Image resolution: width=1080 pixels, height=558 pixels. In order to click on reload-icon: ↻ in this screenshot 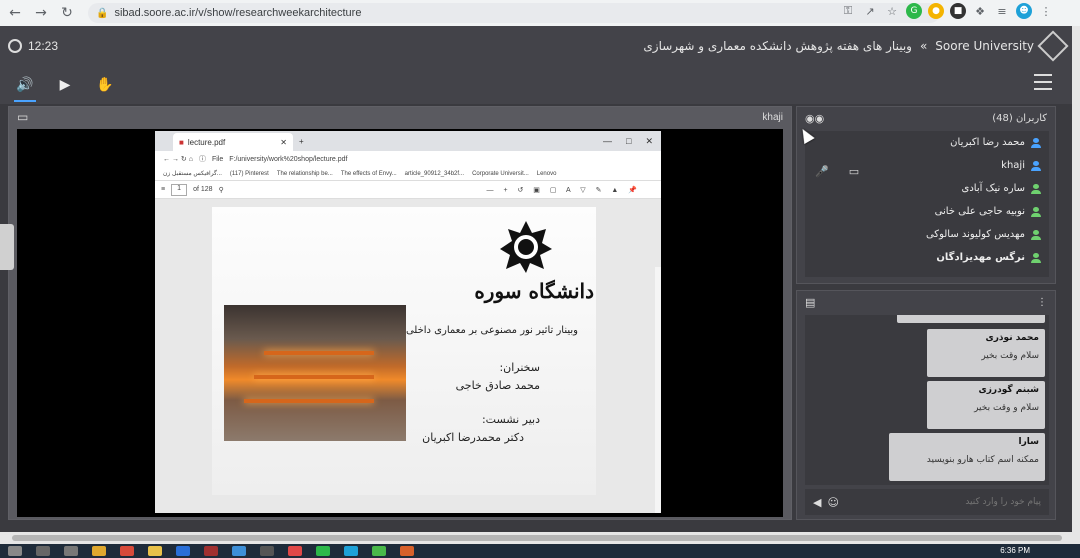, I will do `click(67, 13)`.